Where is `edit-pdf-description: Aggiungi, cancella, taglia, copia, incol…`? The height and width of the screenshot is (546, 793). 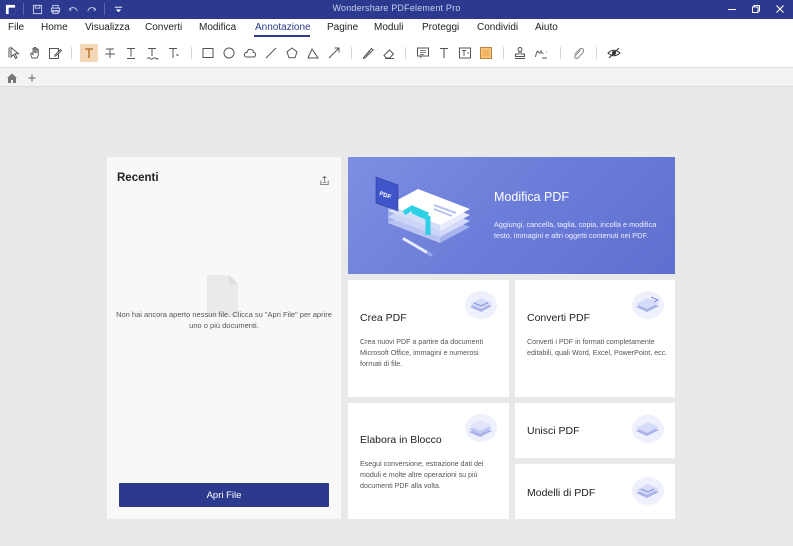 edit-pdf-description: Aggiungi, cancella, taglia, copia, incol… is located at coordinates (575, 230).